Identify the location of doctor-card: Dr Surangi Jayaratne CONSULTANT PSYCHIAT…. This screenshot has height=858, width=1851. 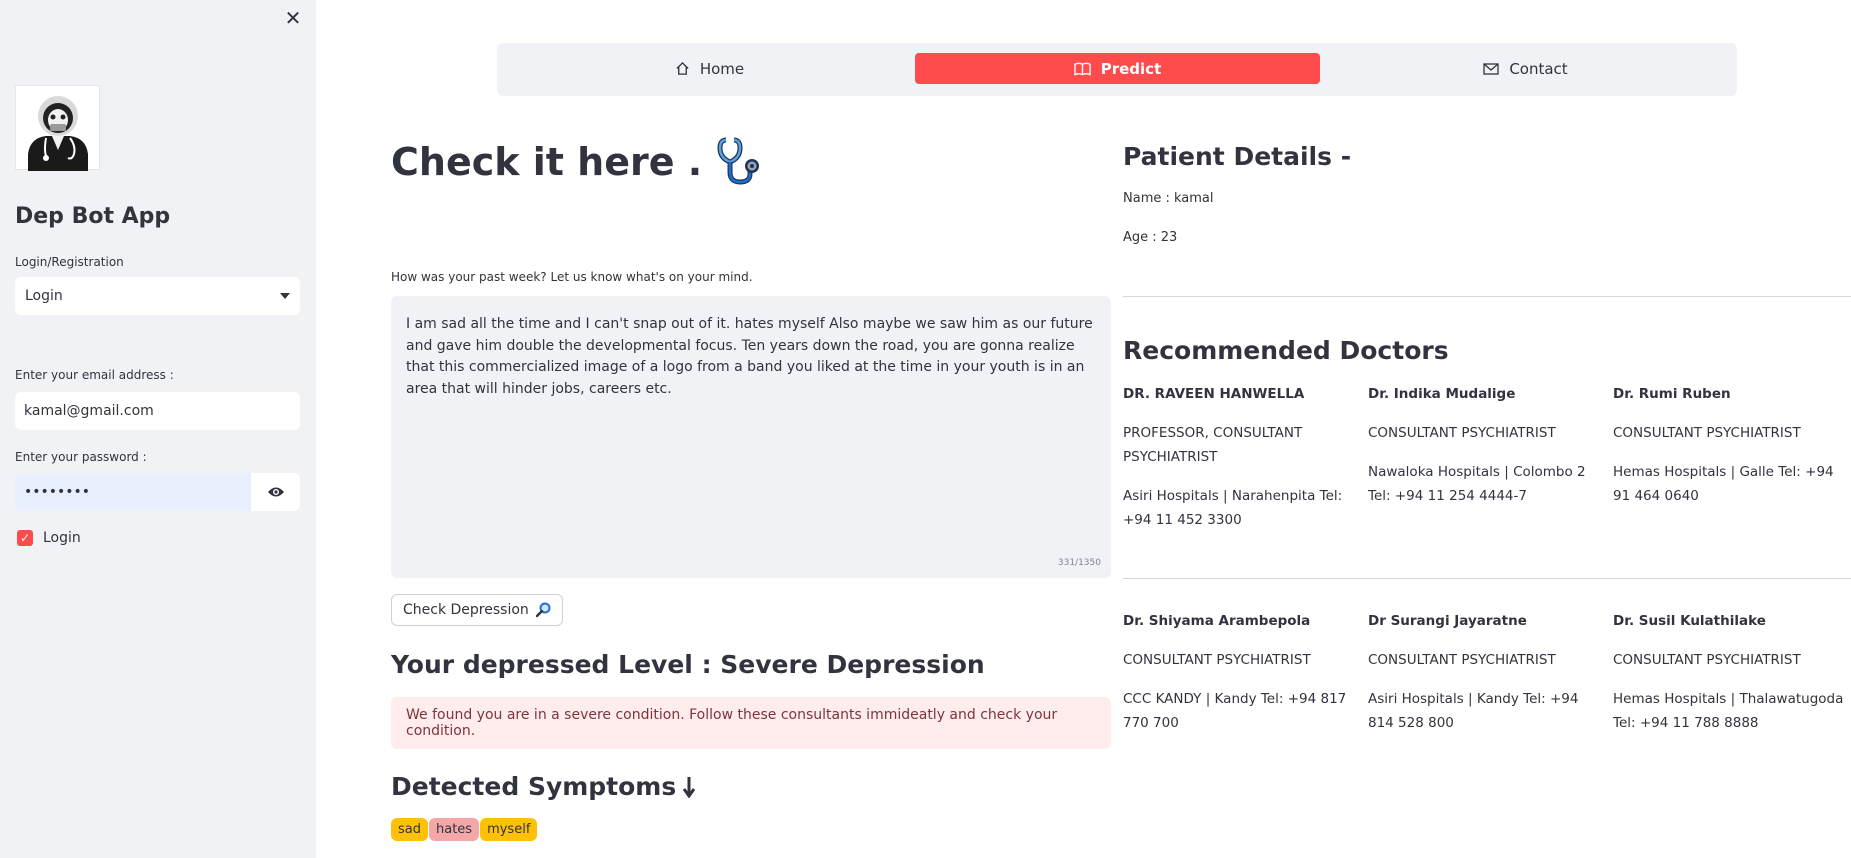
(1484, 672).